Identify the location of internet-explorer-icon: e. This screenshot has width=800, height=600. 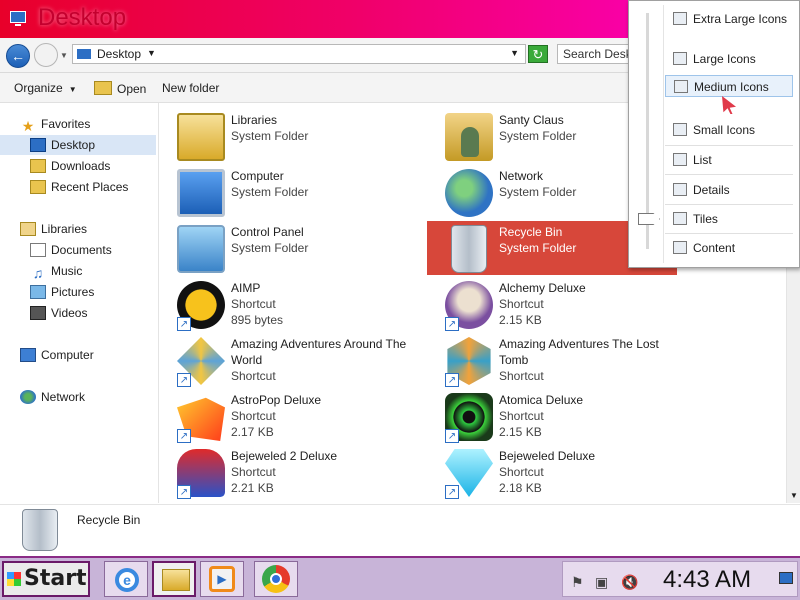
(127, 580).